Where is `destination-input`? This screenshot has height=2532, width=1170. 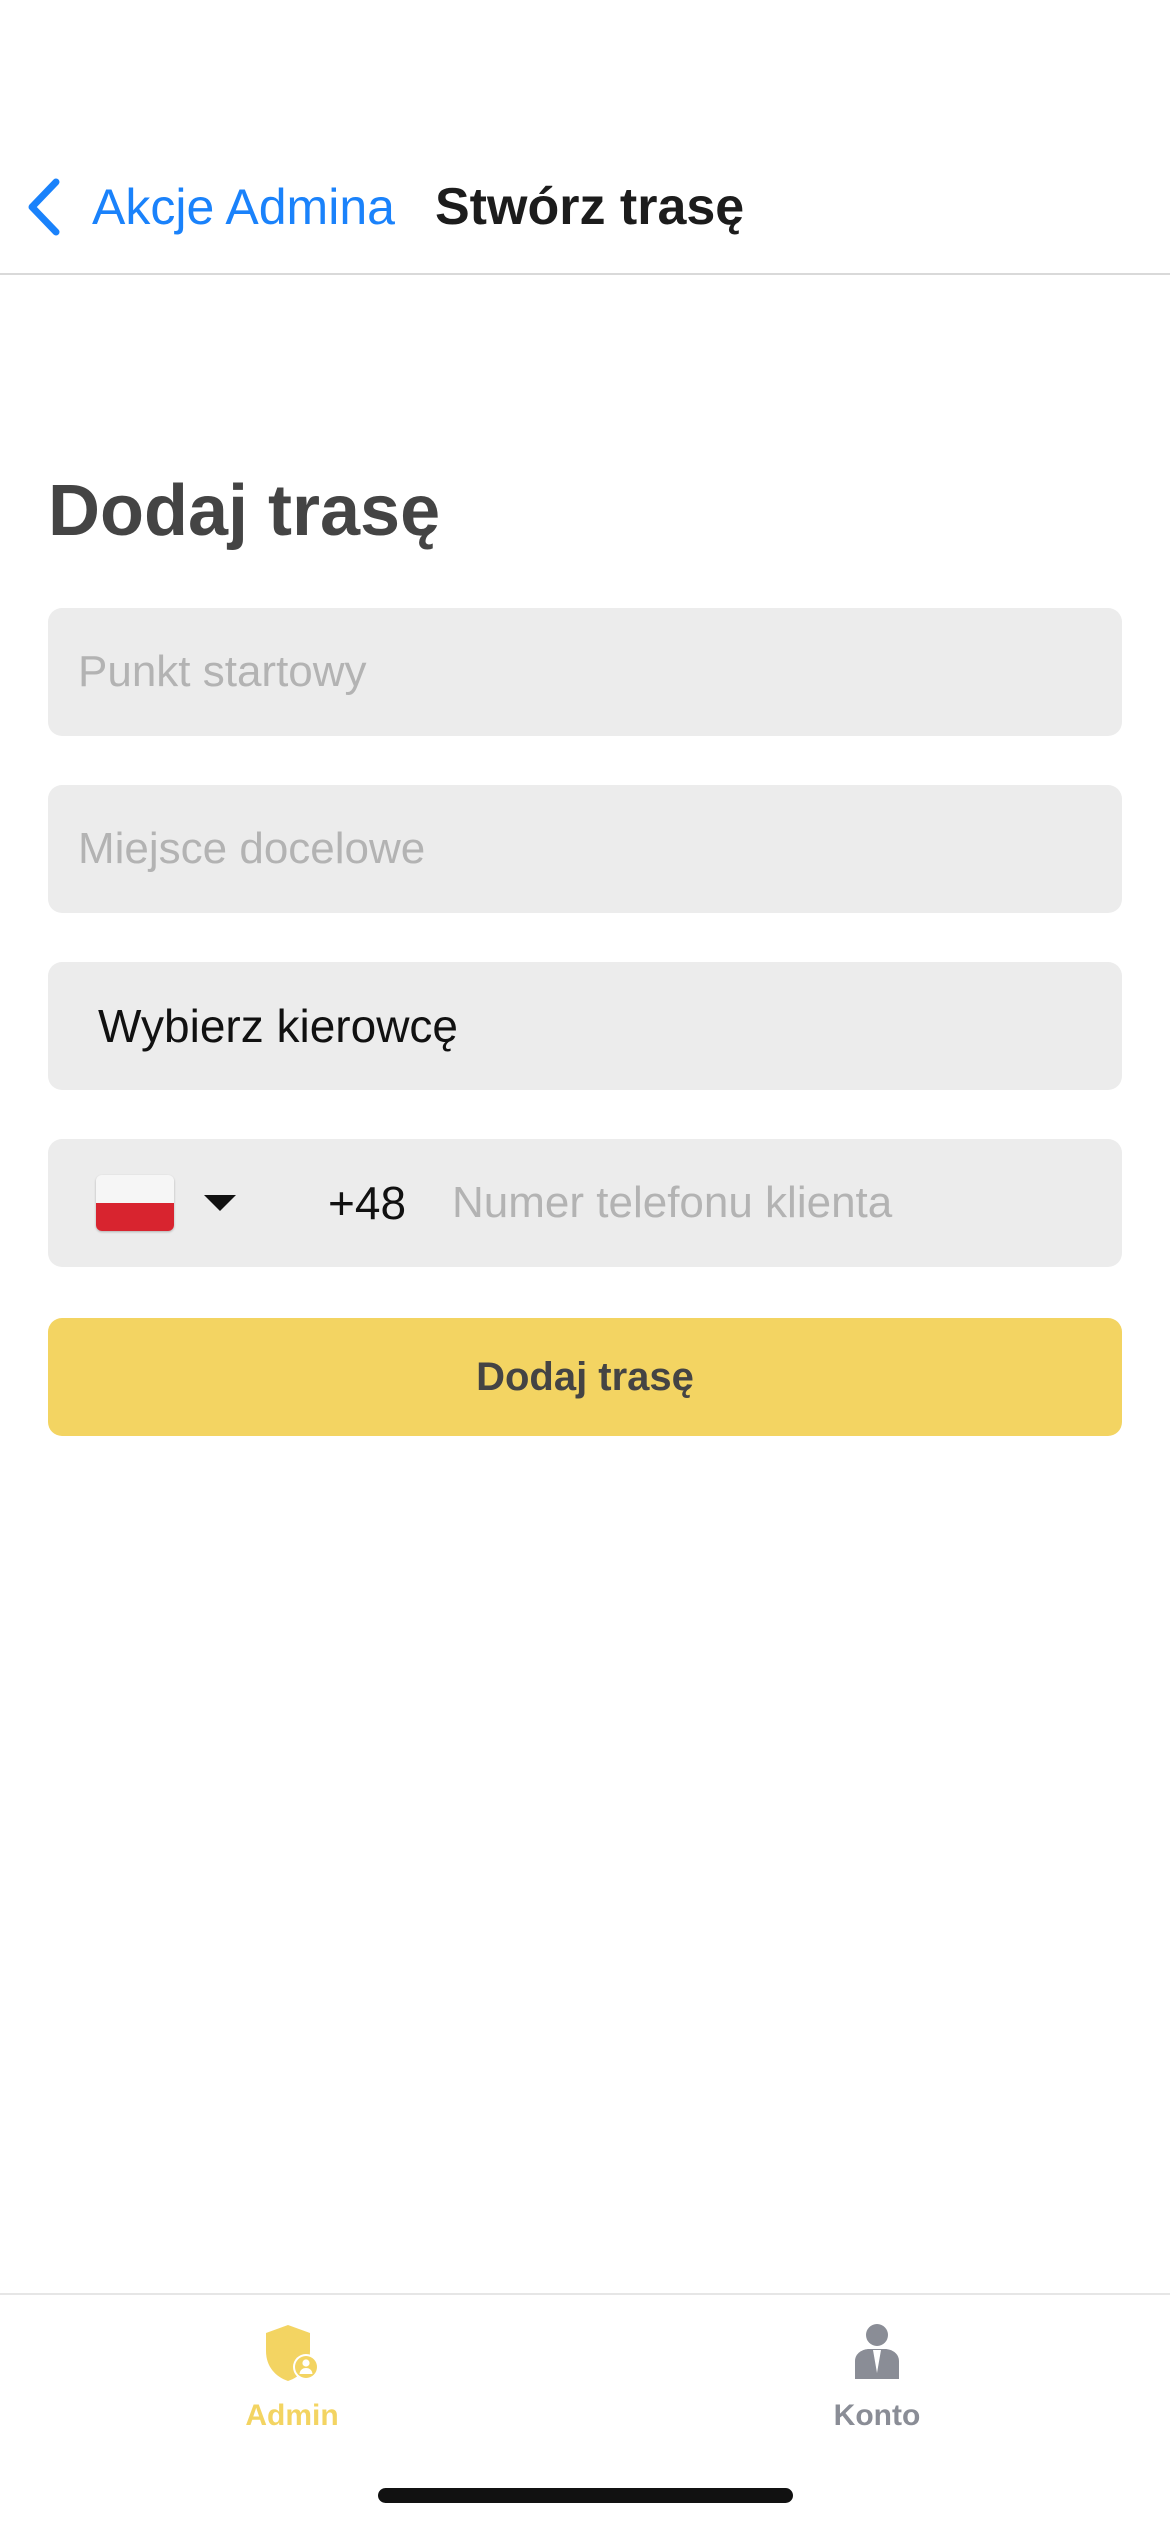 destination-input is located at coordinates (578, 849).